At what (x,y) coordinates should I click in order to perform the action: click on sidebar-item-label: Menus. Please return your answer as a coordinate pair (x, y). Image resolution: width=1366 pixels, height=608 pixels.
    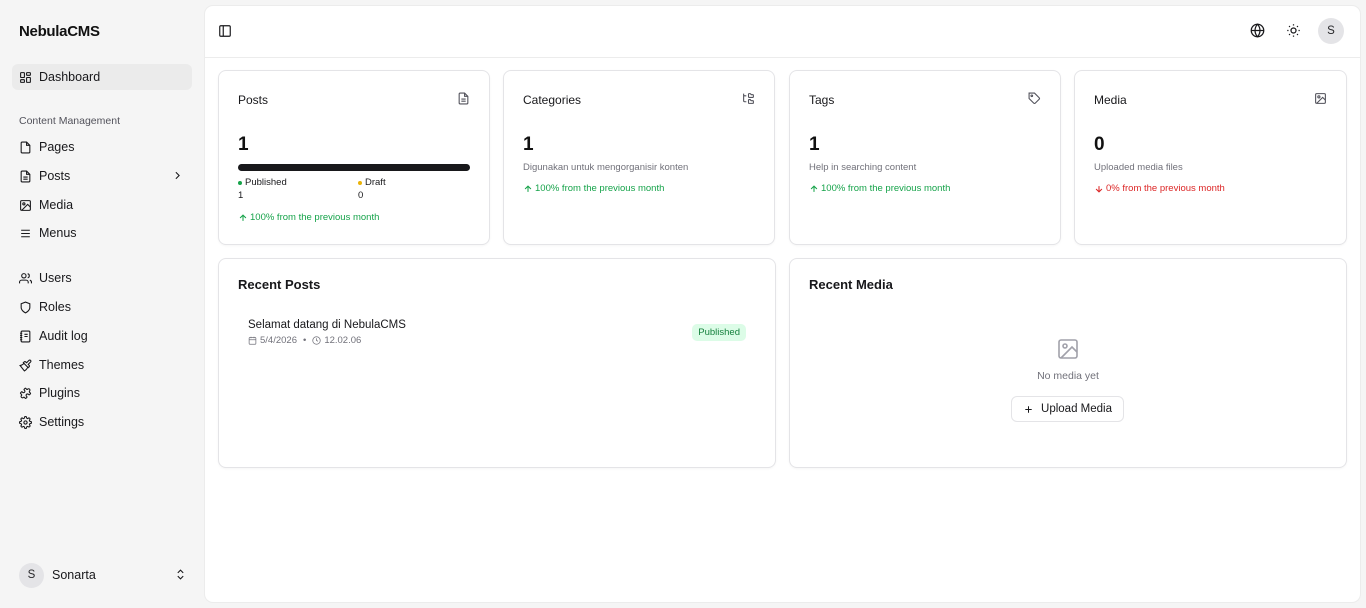
    Looking at the image, I should click on (58, 233).